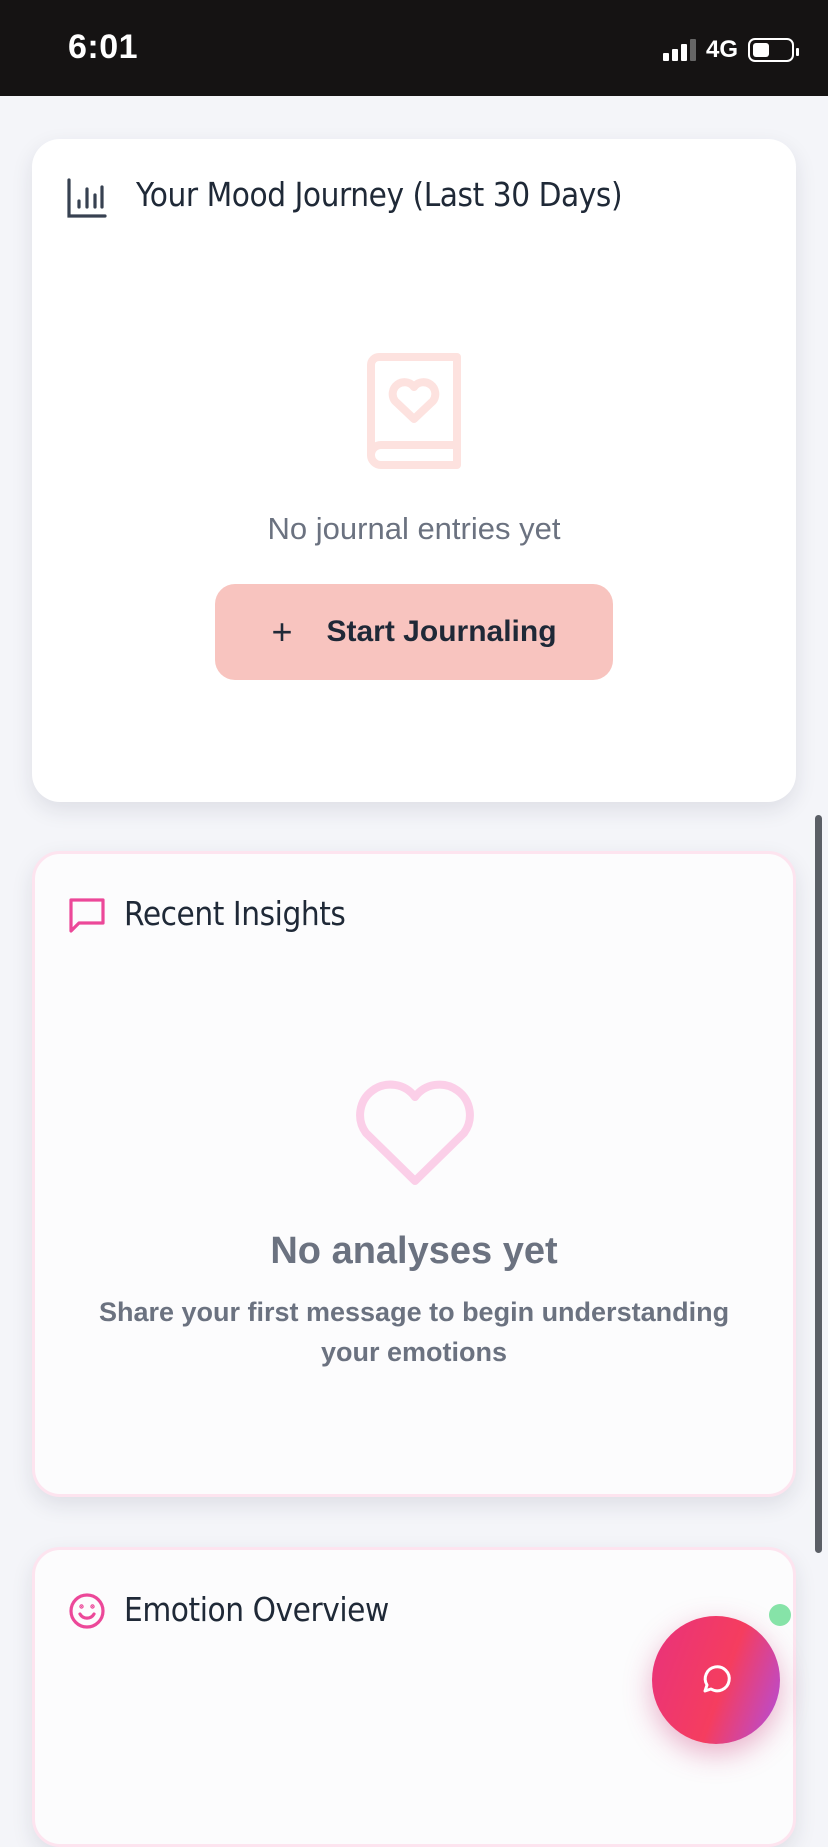 The height and width of the screenshot is (1847, 828). I want to click on battery-icon, so click(773, 50).